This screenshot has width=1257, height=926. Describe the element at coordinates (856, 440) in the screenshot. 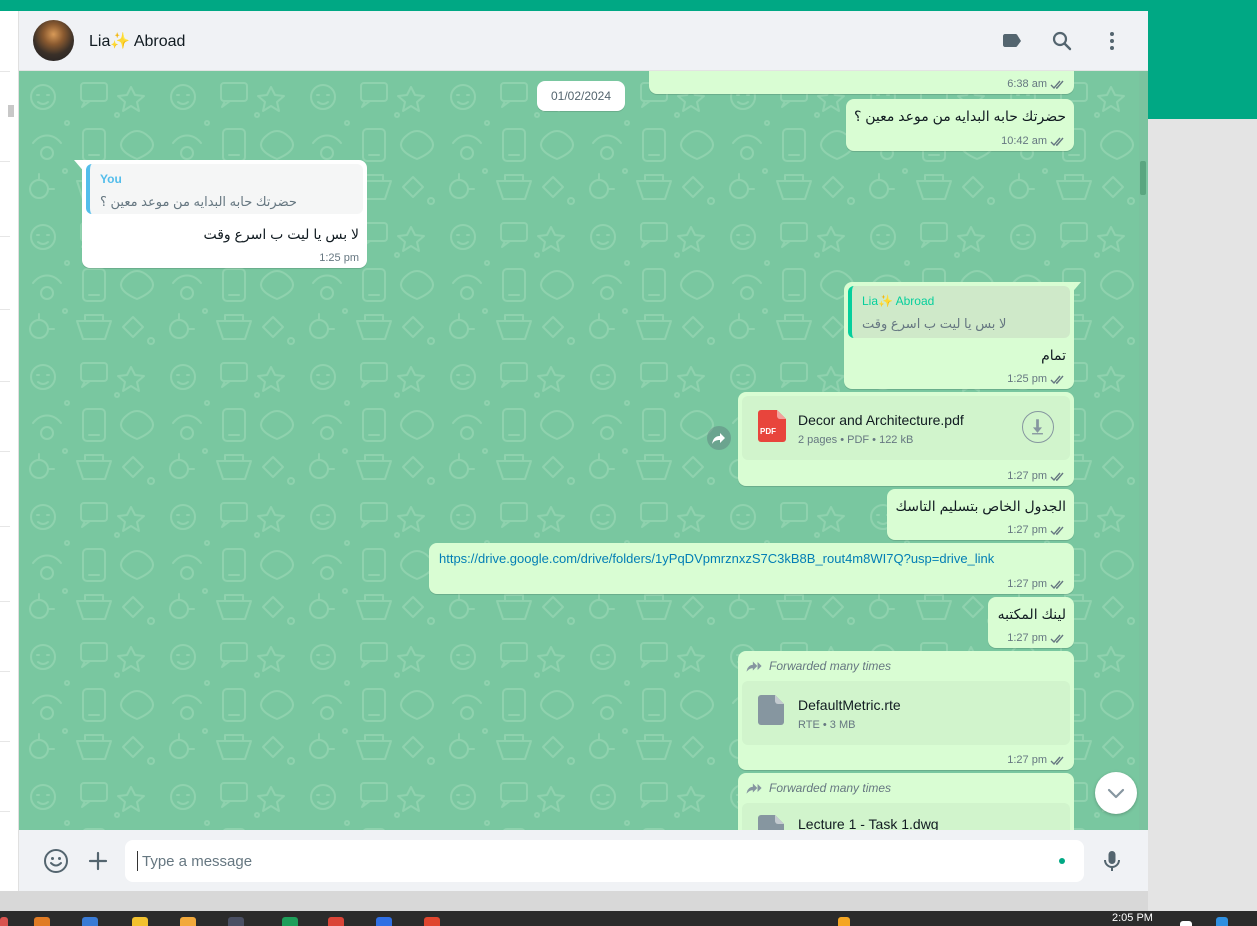

I see `file-info: 2 pages • PDF • 122 kB` at that location.